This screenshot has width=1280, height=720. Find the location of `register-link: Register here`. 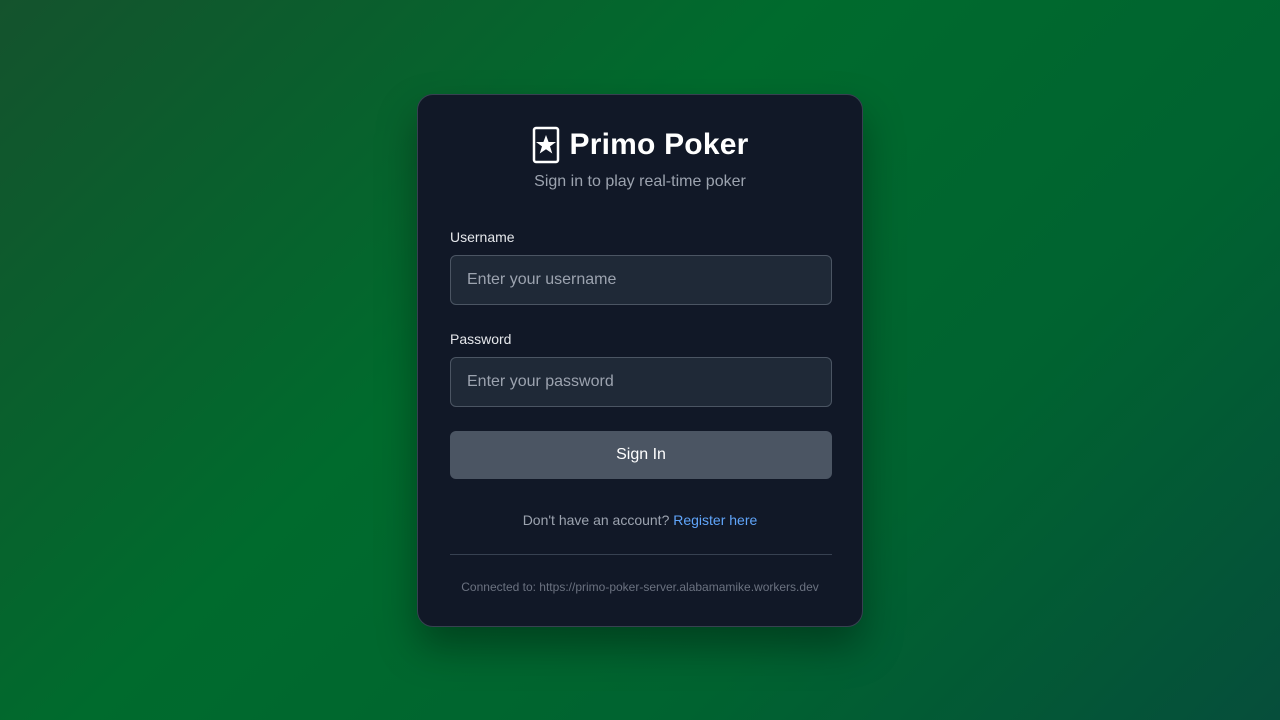

register-link: Register here is located at coordinates (715, 520).